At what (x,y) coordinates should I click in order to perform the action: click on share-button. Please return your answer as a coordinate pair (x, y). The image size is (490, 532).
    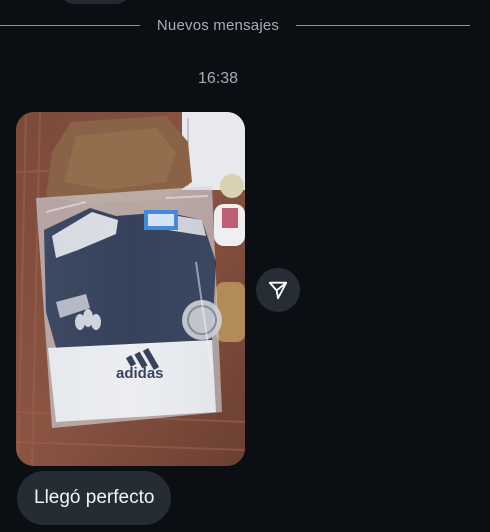
    Looking at the image, I should click on (278, 290).